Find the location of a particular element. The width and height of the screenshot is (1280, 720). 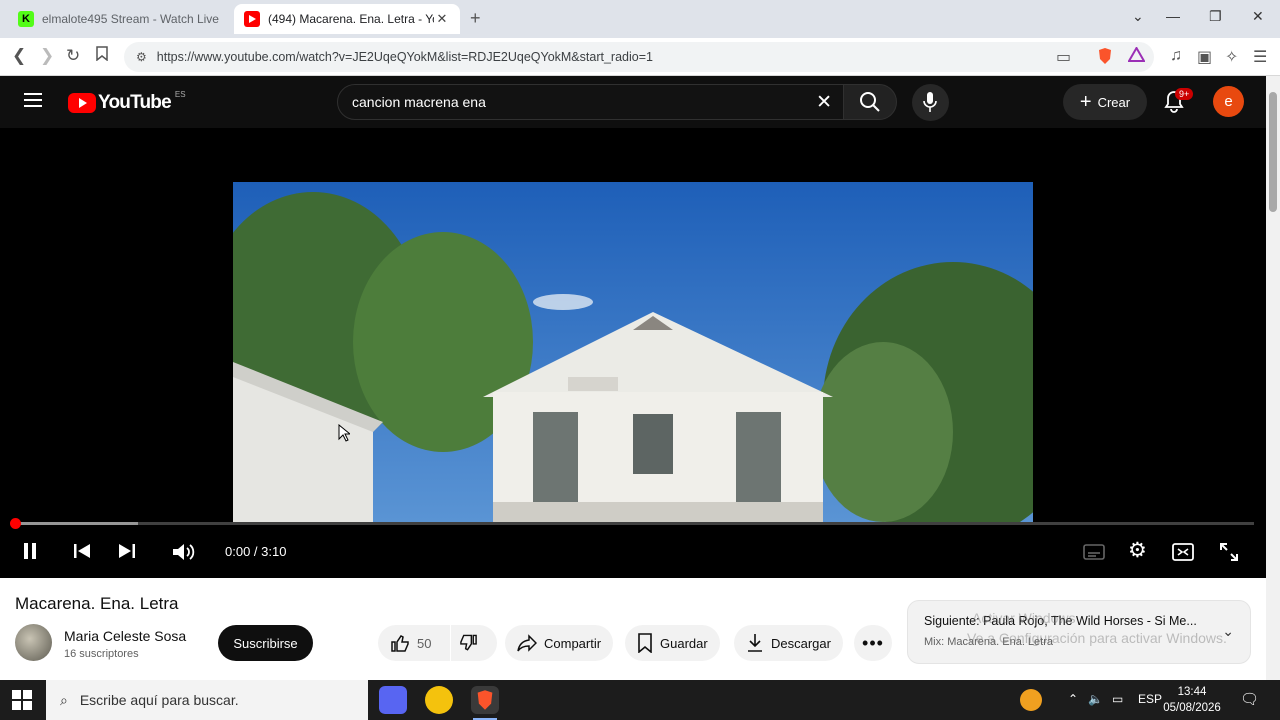

taskbar-clock: 13:44 05/08/2026 is located at coordinates (1192, 700).